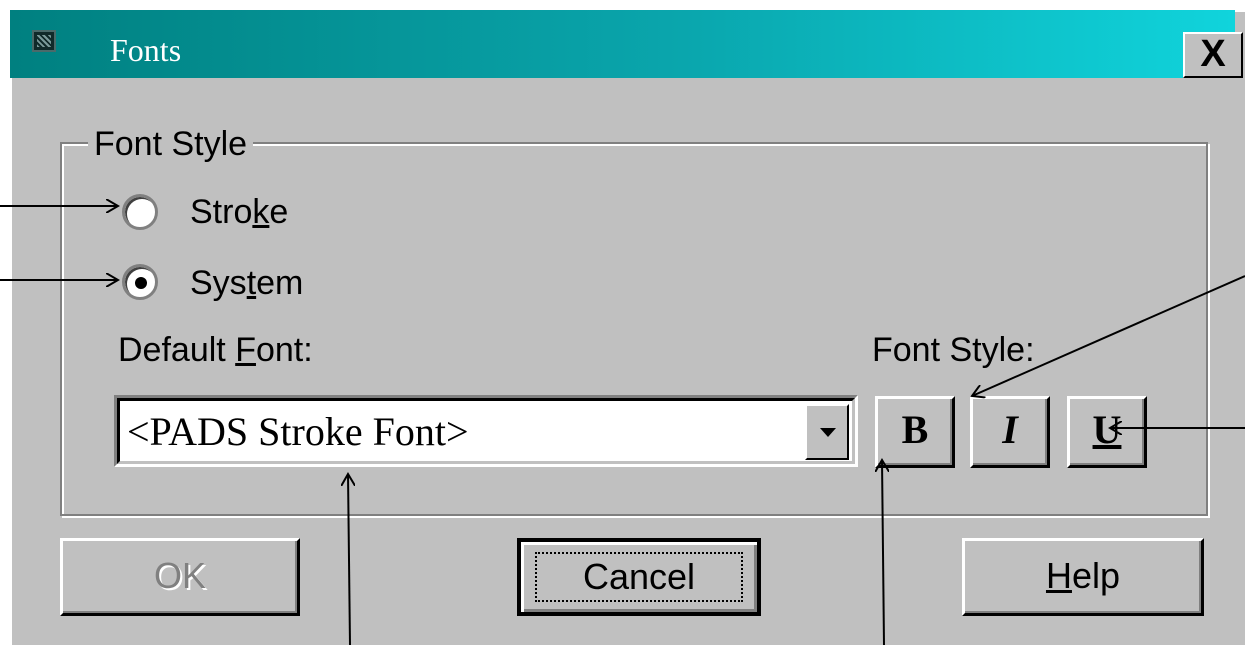  What do you see at coordinates (349, 559) in the screenshot?
I see `arrow-to-default-font-combobox` at bounding box center [349, 559].